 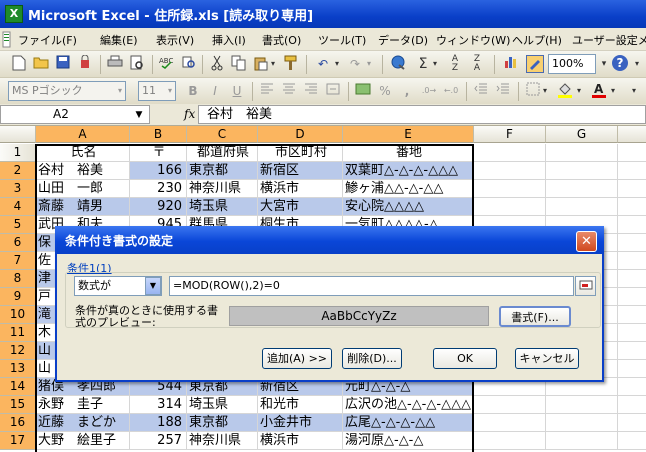 What do you see at coordinates (291, 64) in the screenshot?
I see `format-painter-icon` at bounding box center [291, 64].